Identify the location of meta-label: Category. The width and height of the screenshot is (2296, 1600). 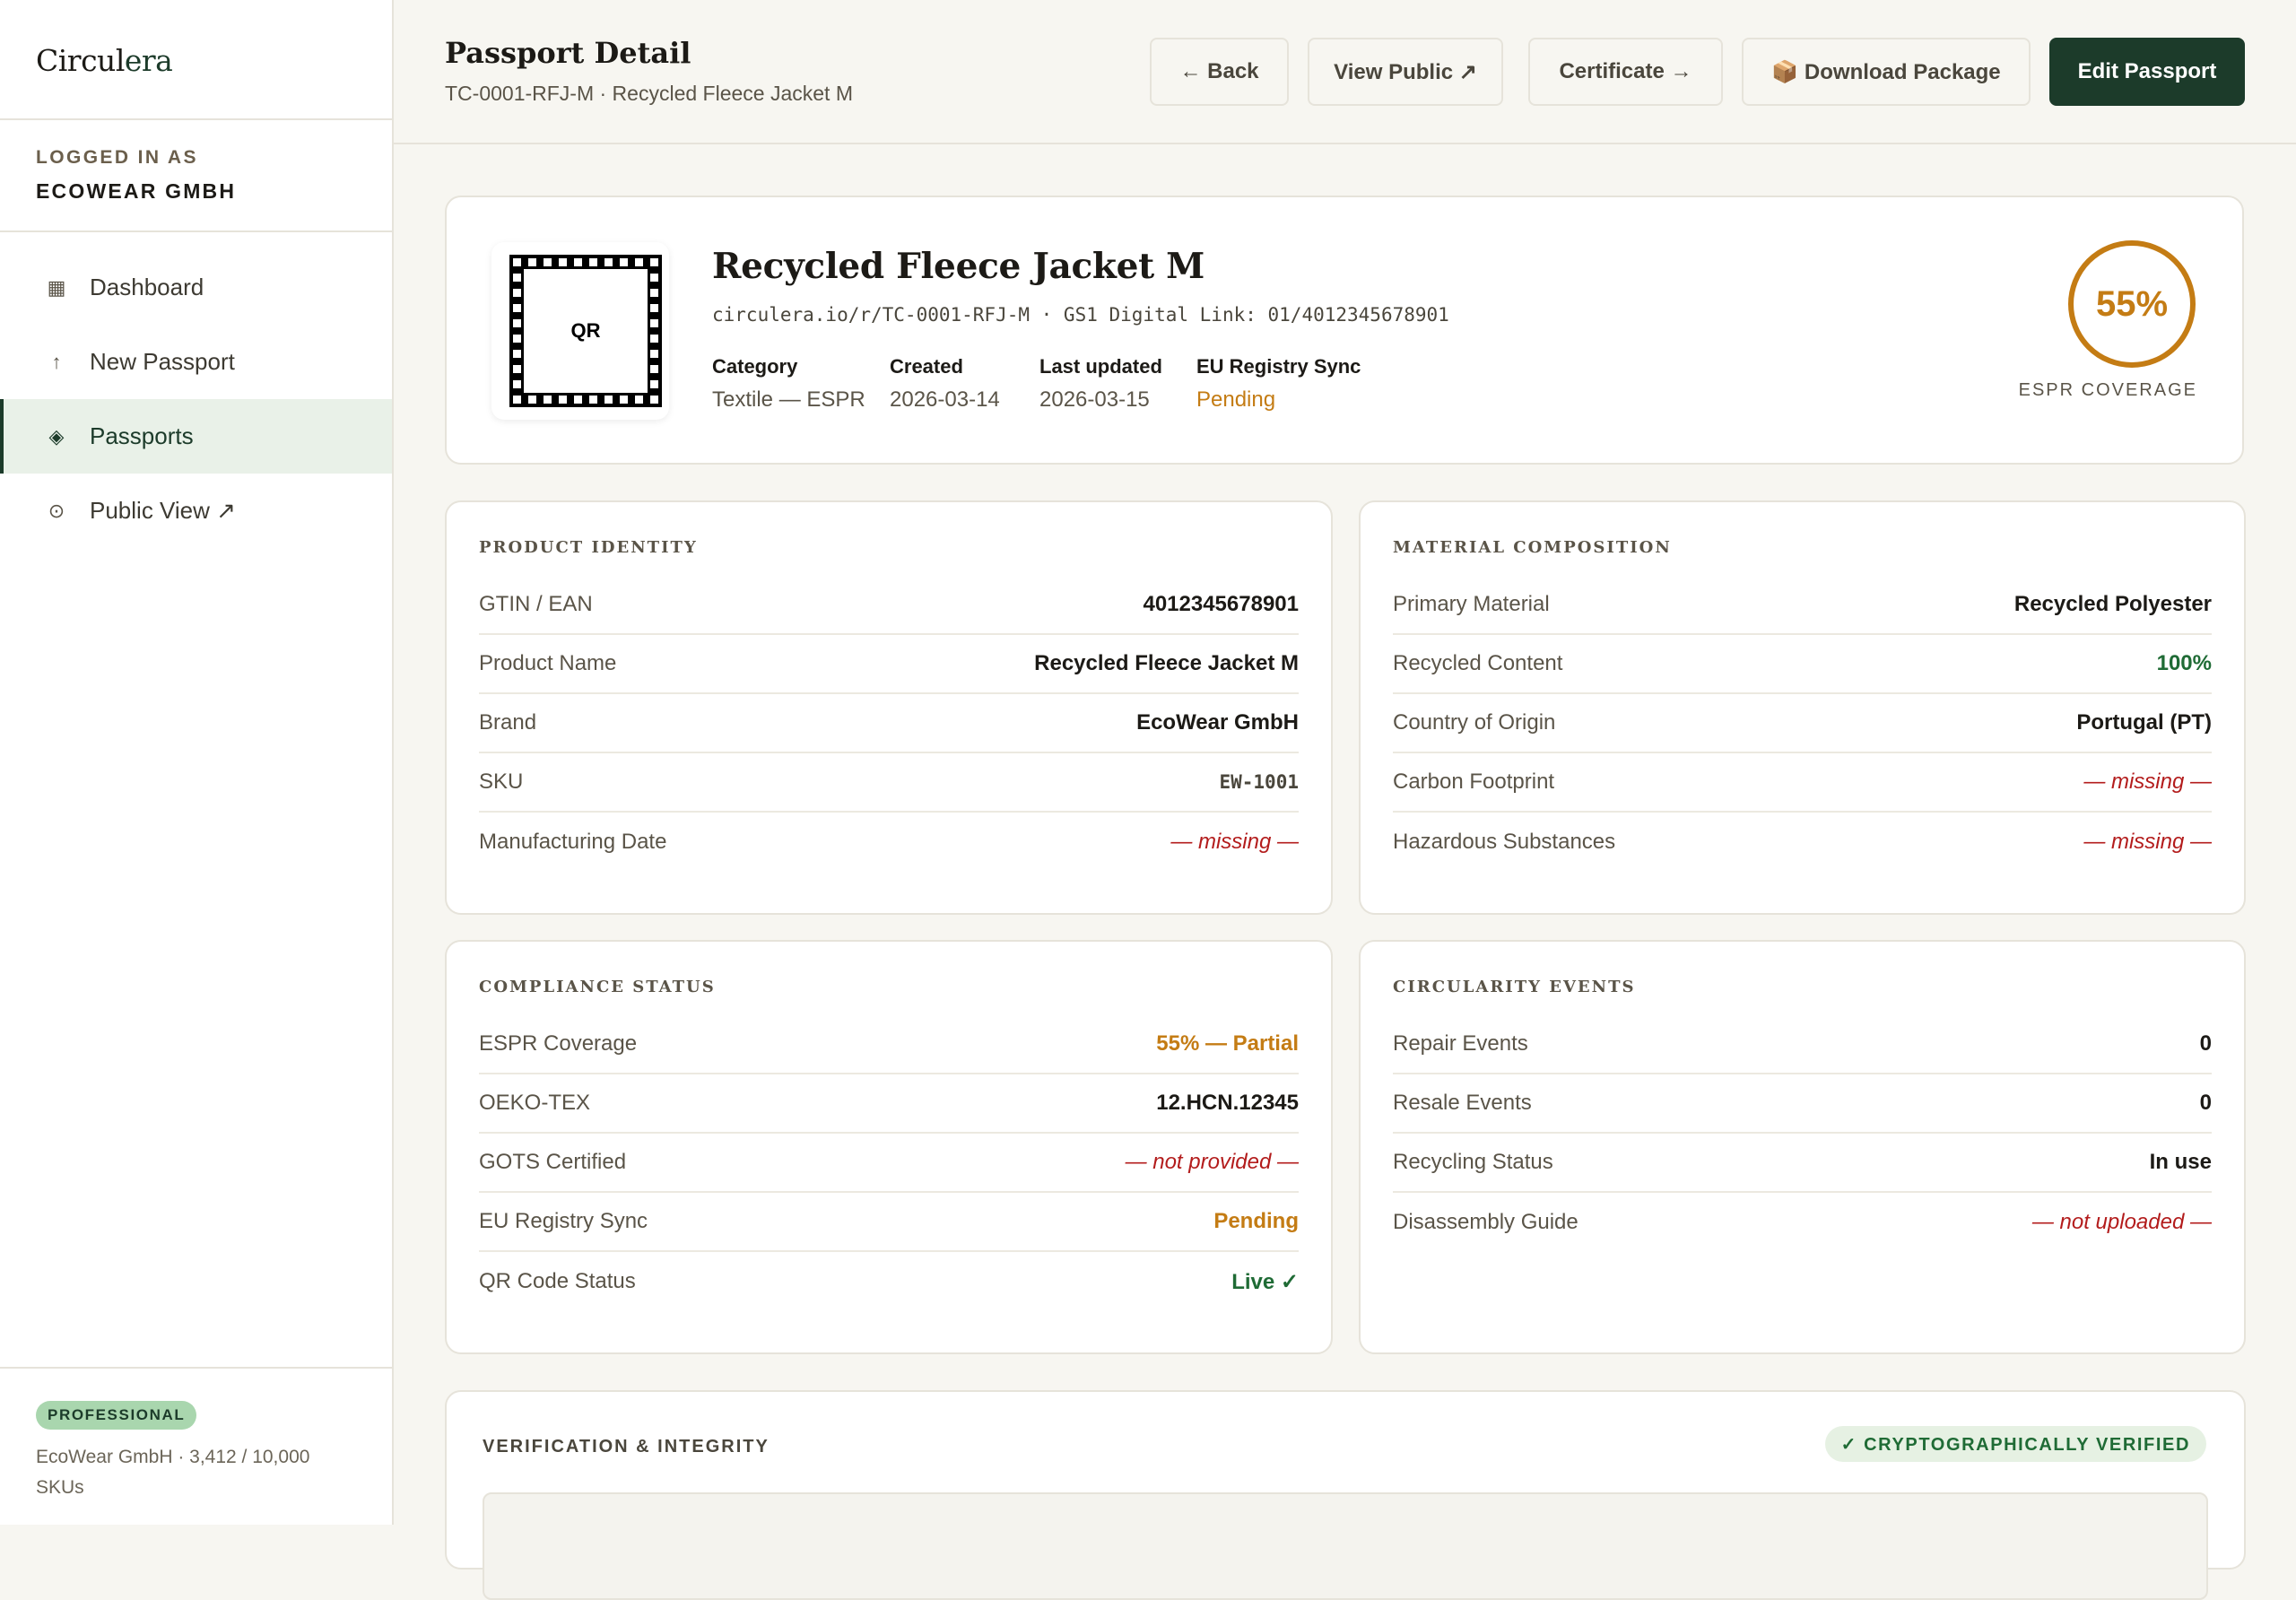
(755, 366).